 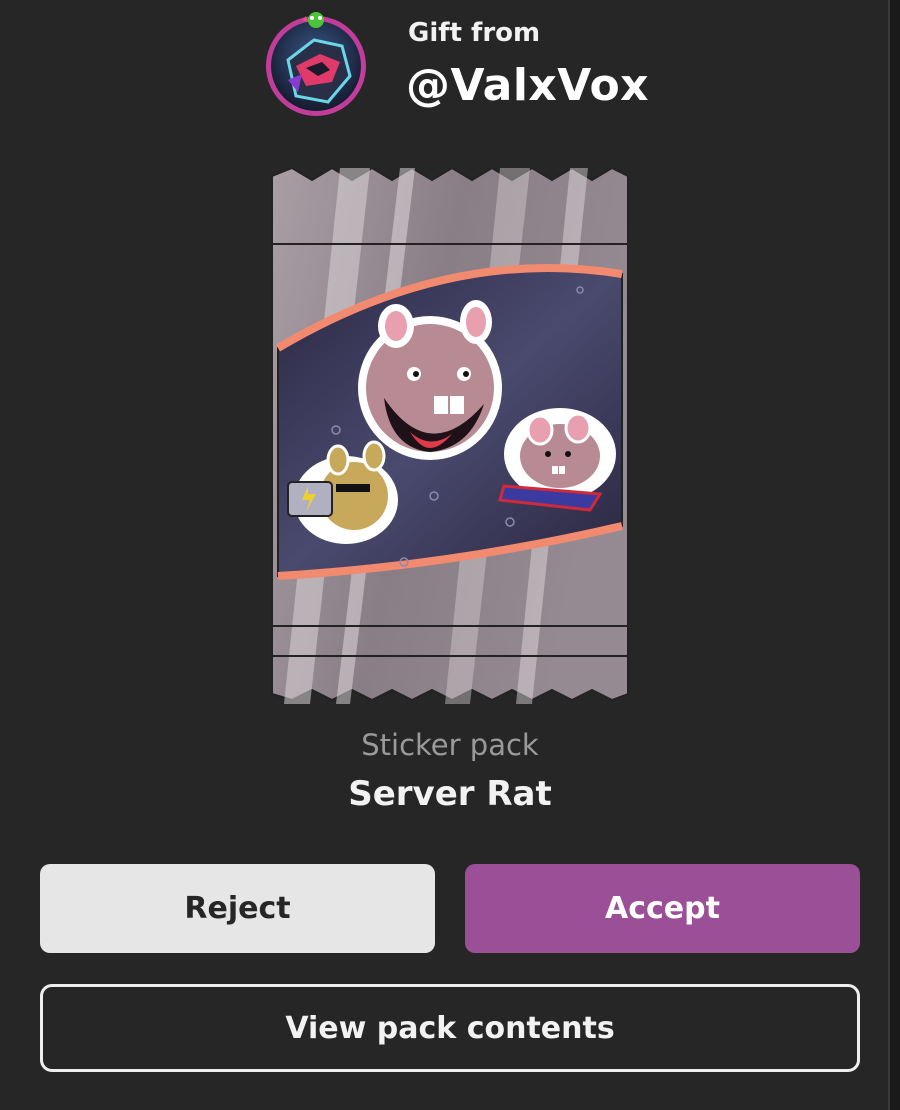 What do you see at coordinates (889, 555) in the screenshot?
I see `scrollbar-track` at bounding box center [889, 555].